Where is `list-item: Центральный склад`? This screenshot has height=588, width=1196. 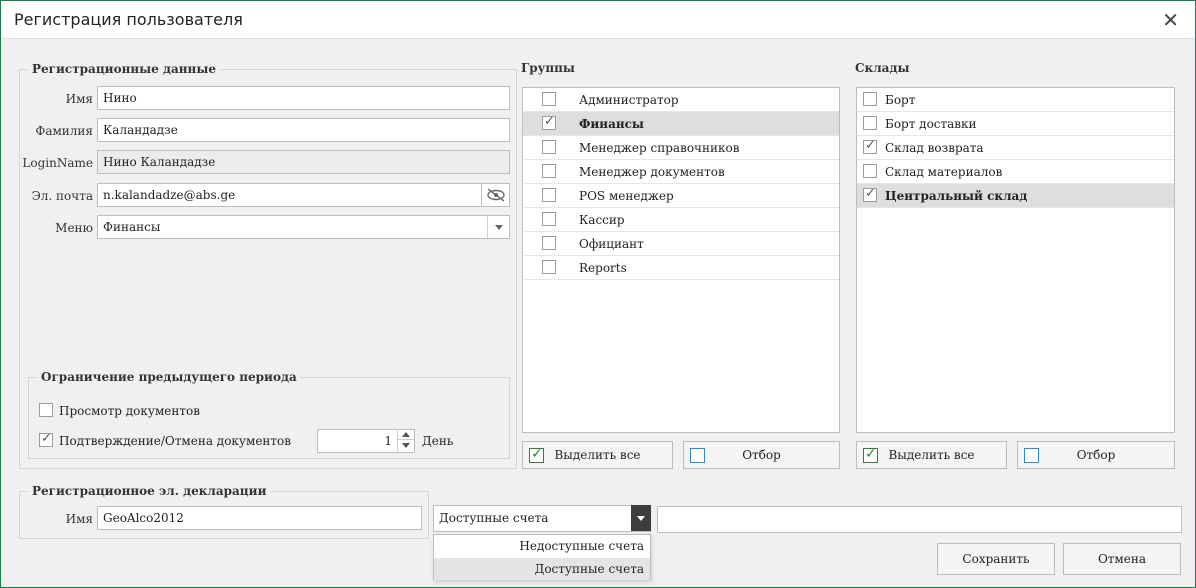 list-item: Центральный склад is located at coordinates (1015, 196).